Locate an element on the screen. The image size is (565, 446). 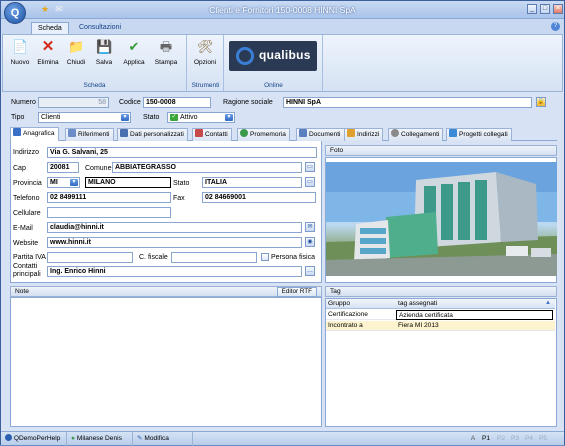
ragione-sociale-label: Ragione sociale is located at coordinates (248, 102).